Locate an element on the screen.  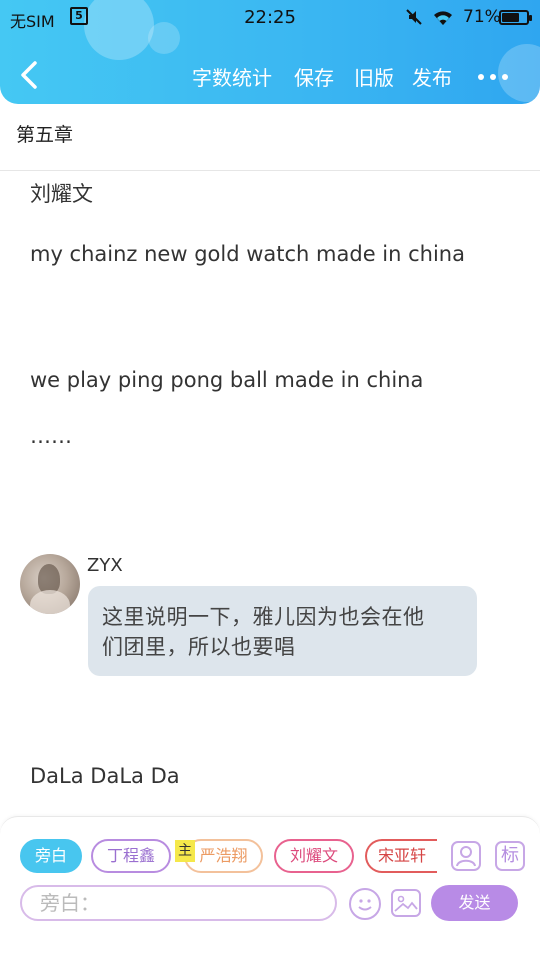
role-chip: 严浩翔 is located at coordinates (223, 856).